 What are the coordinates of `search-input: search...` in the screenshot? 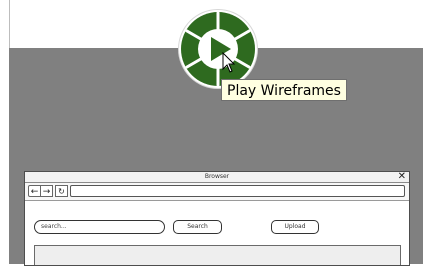 It's located at (99, 227).